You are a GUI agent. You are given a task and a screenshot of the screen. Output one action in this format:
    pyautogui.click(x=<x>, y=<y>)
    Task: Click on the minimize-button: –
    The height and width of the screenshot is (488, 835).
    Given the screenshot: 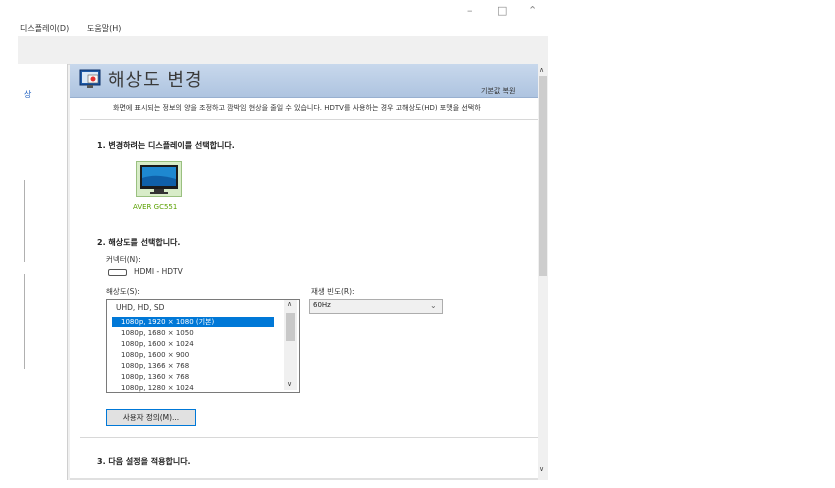 What is the action you would take?
    pyautogui.click(x=470, y=10)
    